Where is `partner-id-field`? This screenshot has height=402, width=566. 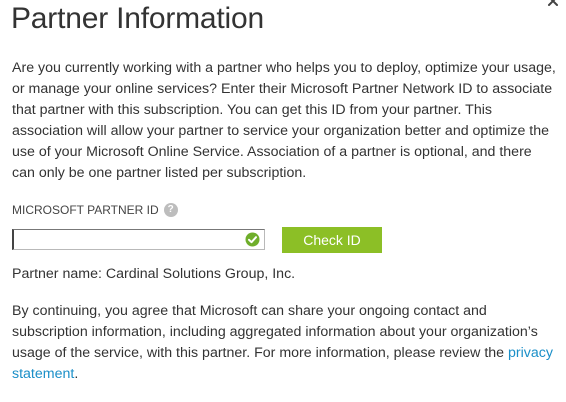 partner-id-field is located at coordinates (138, 239).